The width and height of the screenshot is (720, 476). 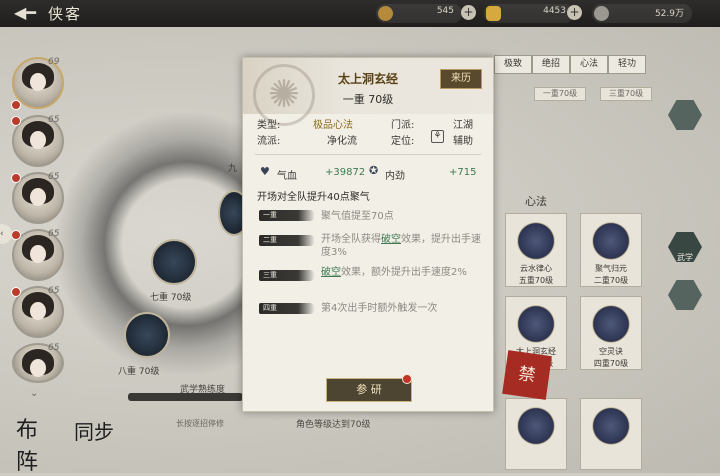 What do you see at coordinates (463, 141) in the screenshot?
I see `role-value: 辅助` at bounding box center [463, 141].